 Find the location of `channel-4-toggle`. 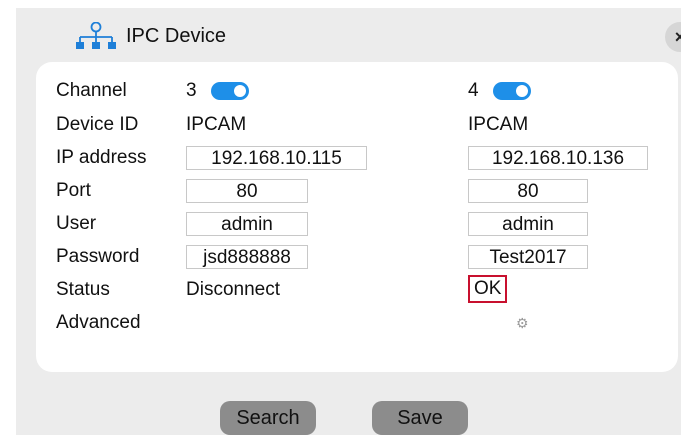

channel-4-toggle is located at coordinates (511, 91).